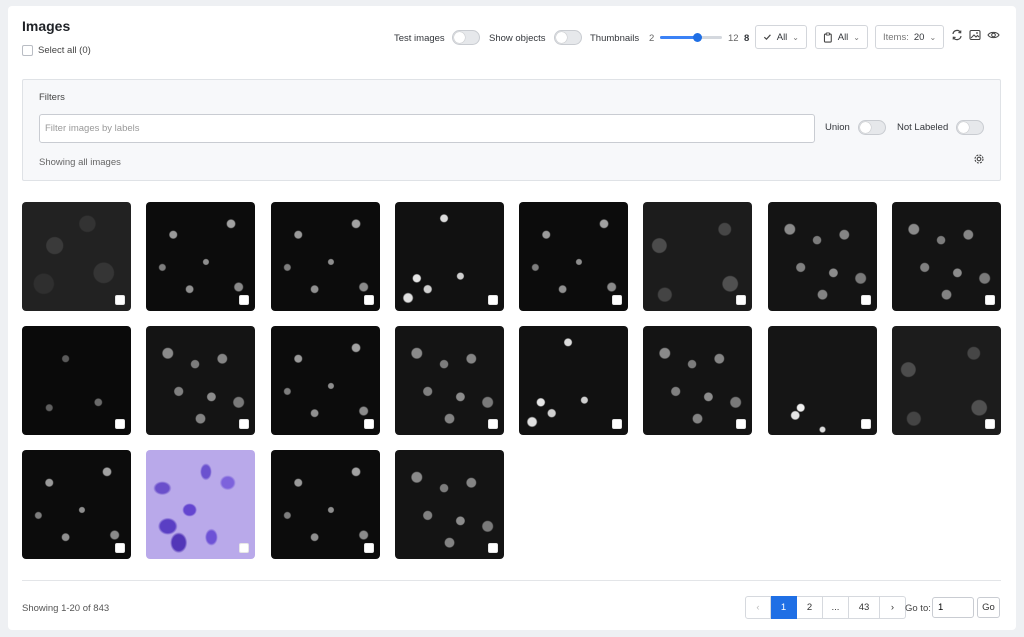 This screenshot has height=637, width=1024. Describe the element at coordinates (872, 127) in the screenshot. I see `union-toggle` at that location.